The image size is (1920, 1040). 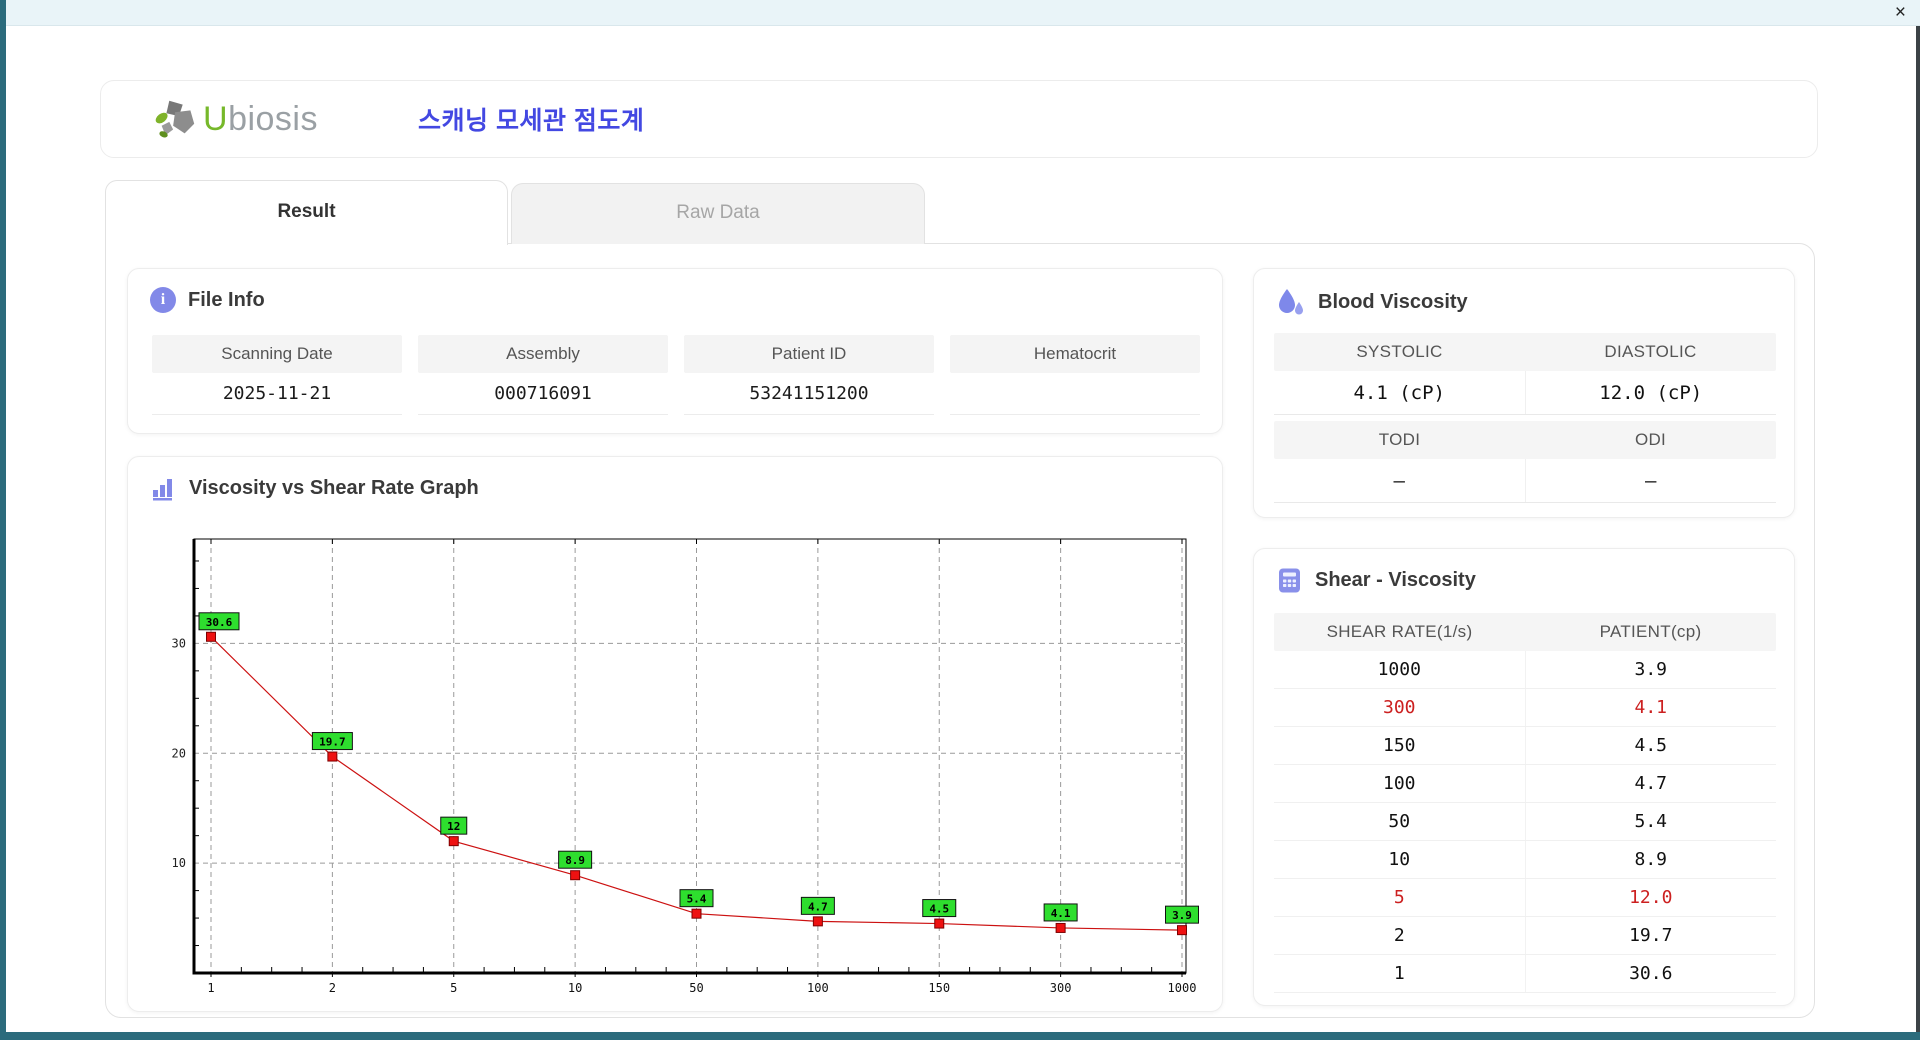 I want to click on blood-viscosity-title-row: Blood Viscosity, so click(x=1524, y=293).